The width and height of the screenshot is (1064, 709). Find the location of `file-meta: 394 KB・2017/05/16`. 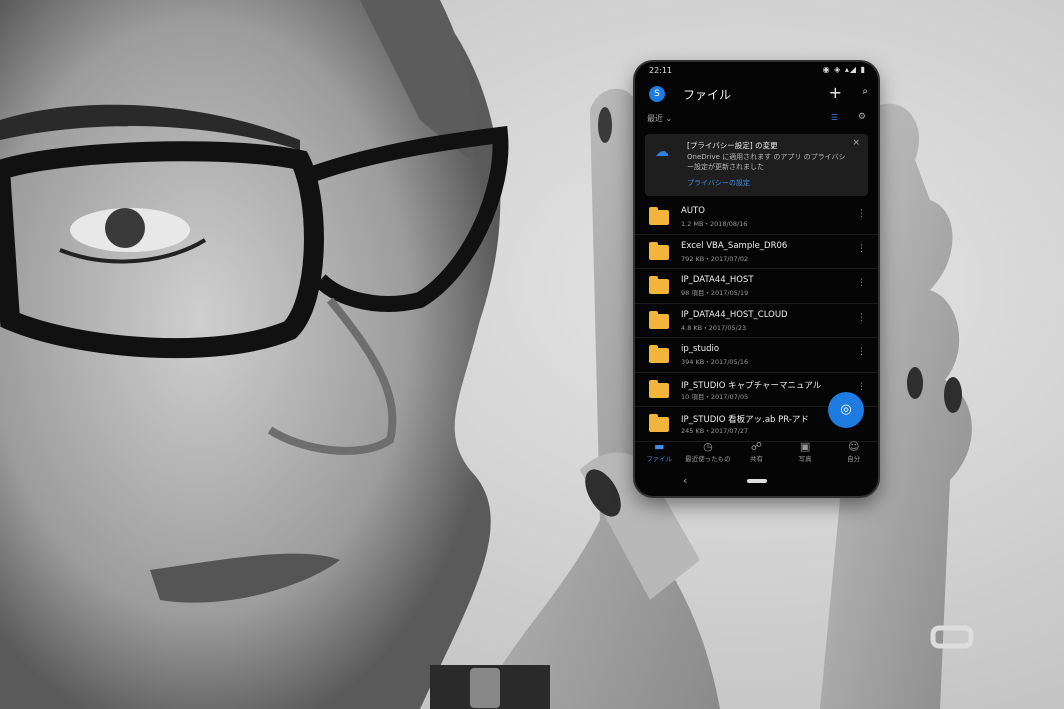

file-meta: 394 KB・2017/05/16 is located at coordinates (715, 362).